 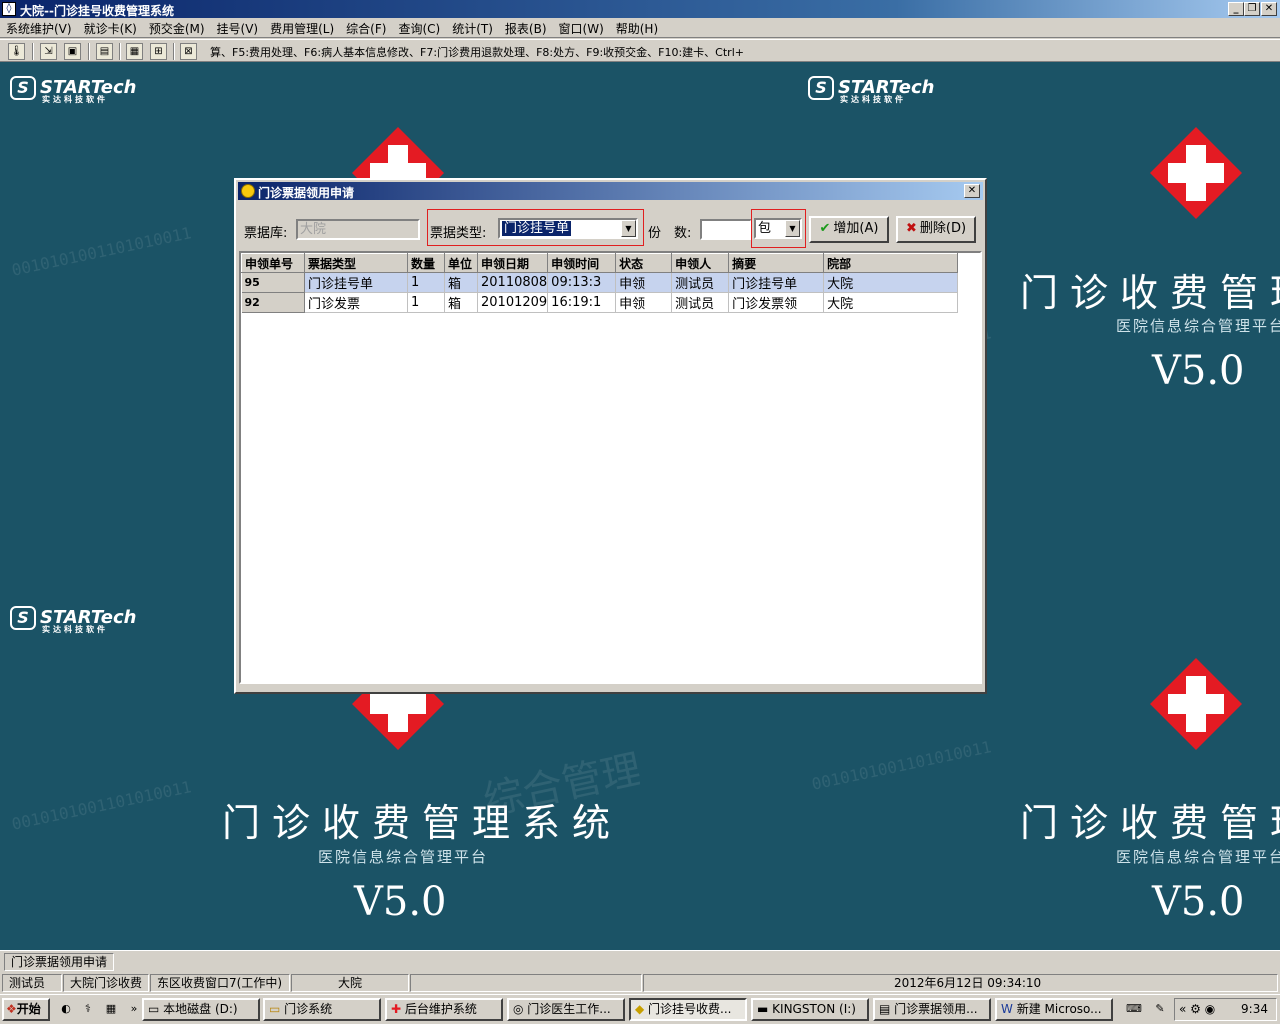 What do you see at coordinates (16, 51) in the screenshot?
I see `thermometer-icon: 🌡` at bounding box center [16, 51].